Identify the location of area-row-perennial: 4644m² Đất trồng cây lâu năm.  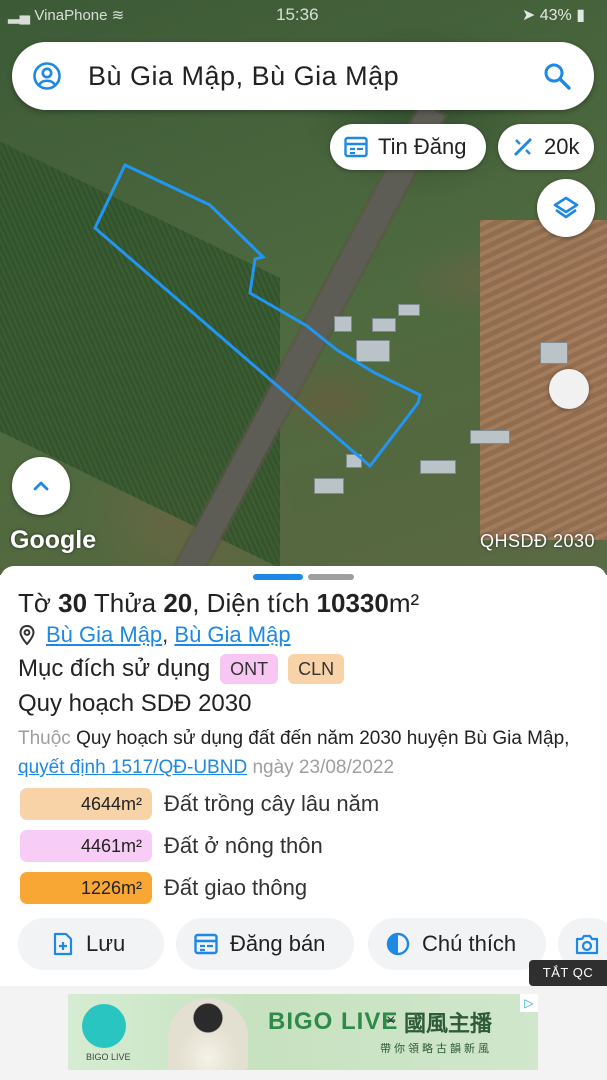
(199, 804).